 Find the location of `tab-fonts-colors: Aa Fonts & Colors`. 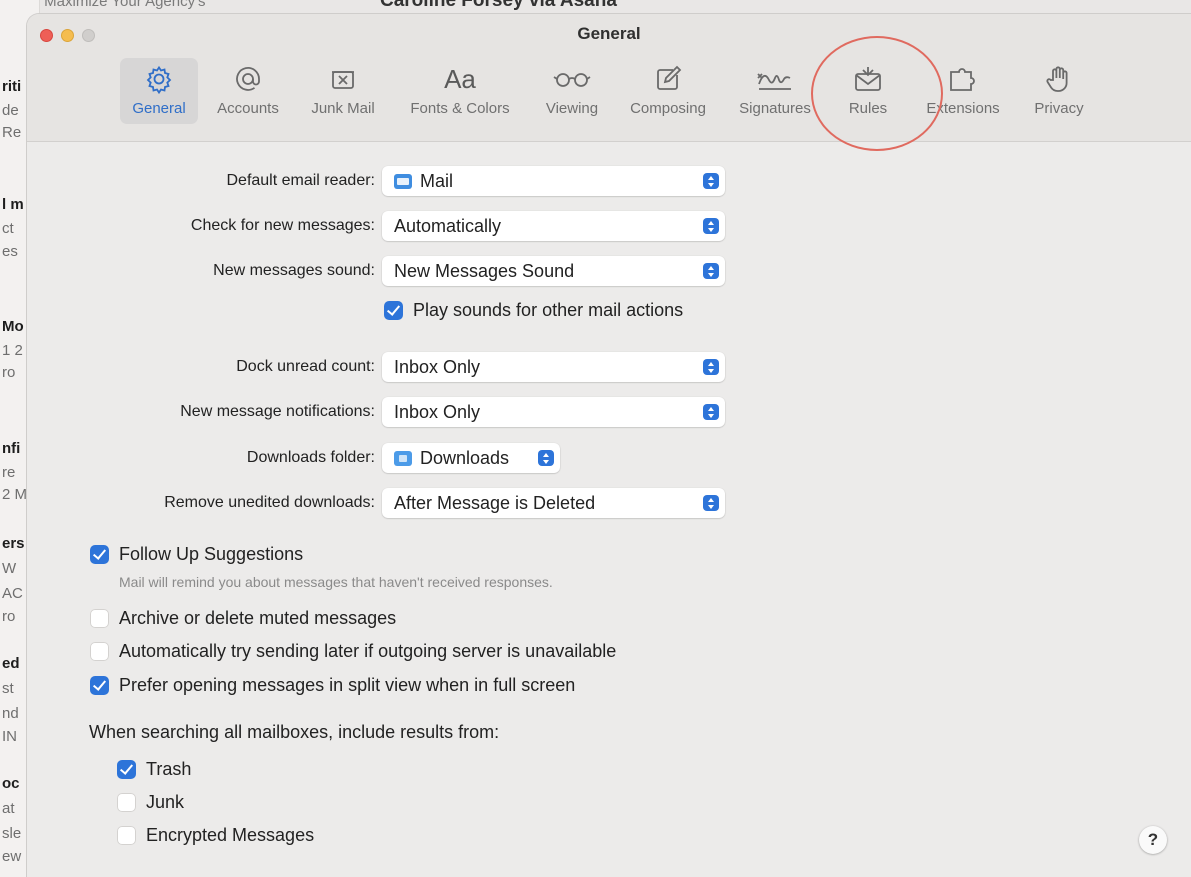

tab-fonts-colors: Aa Fonts & Colors is located at coordinates (460, 91).